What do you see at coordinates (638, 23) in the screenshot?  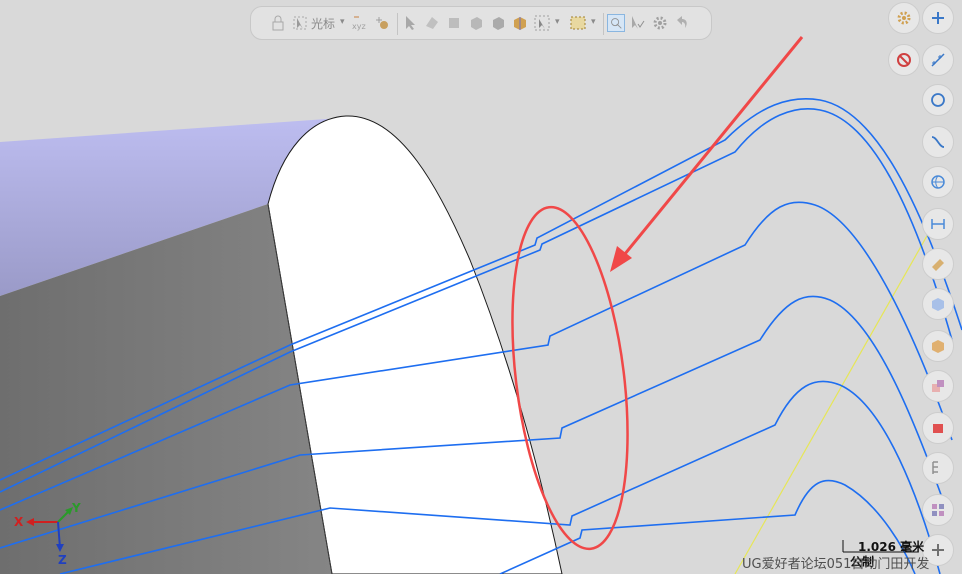 I see `filter-check-icon` at bounding box center [638, 23].